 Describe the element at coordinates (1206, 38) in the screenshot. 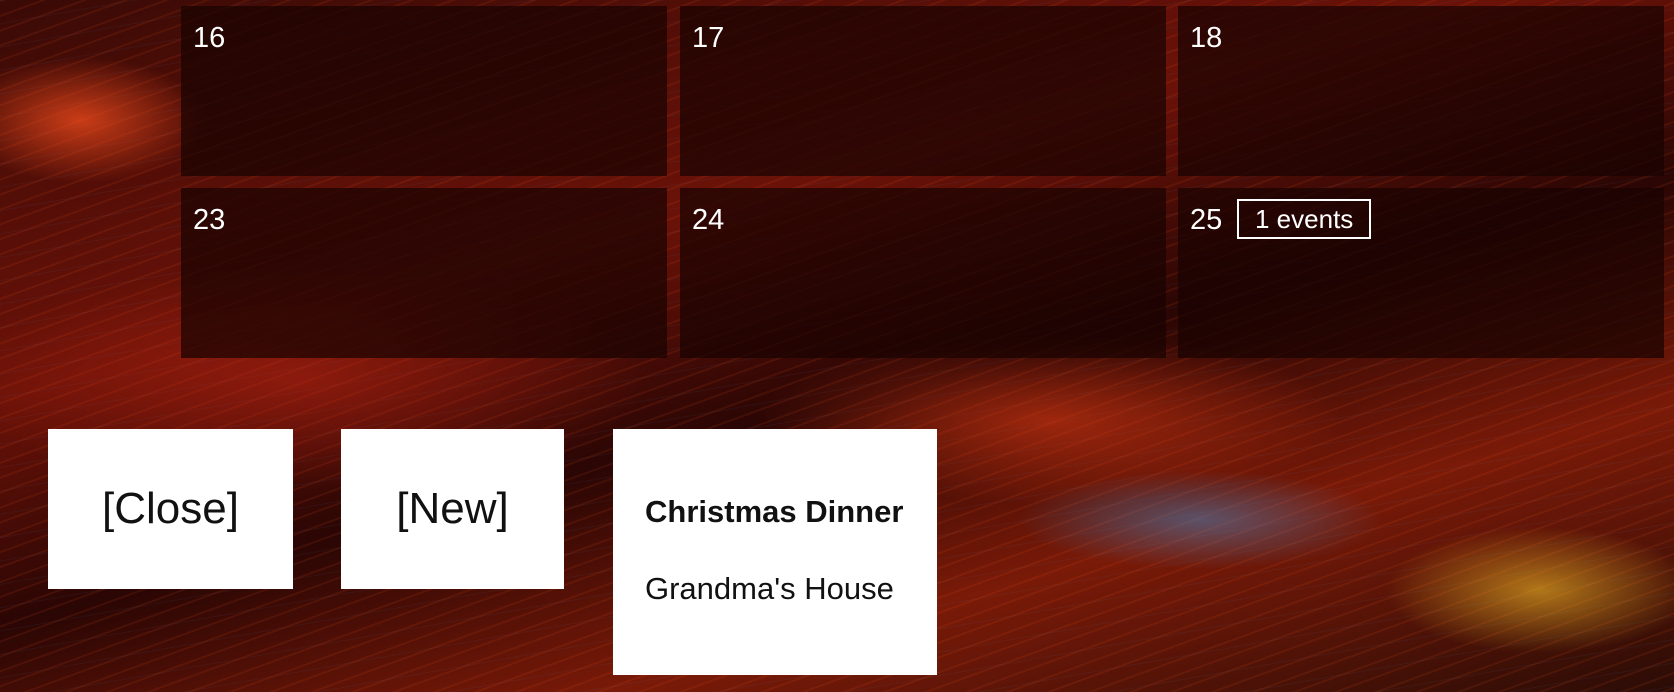

I see `day-number: 18` at that location.